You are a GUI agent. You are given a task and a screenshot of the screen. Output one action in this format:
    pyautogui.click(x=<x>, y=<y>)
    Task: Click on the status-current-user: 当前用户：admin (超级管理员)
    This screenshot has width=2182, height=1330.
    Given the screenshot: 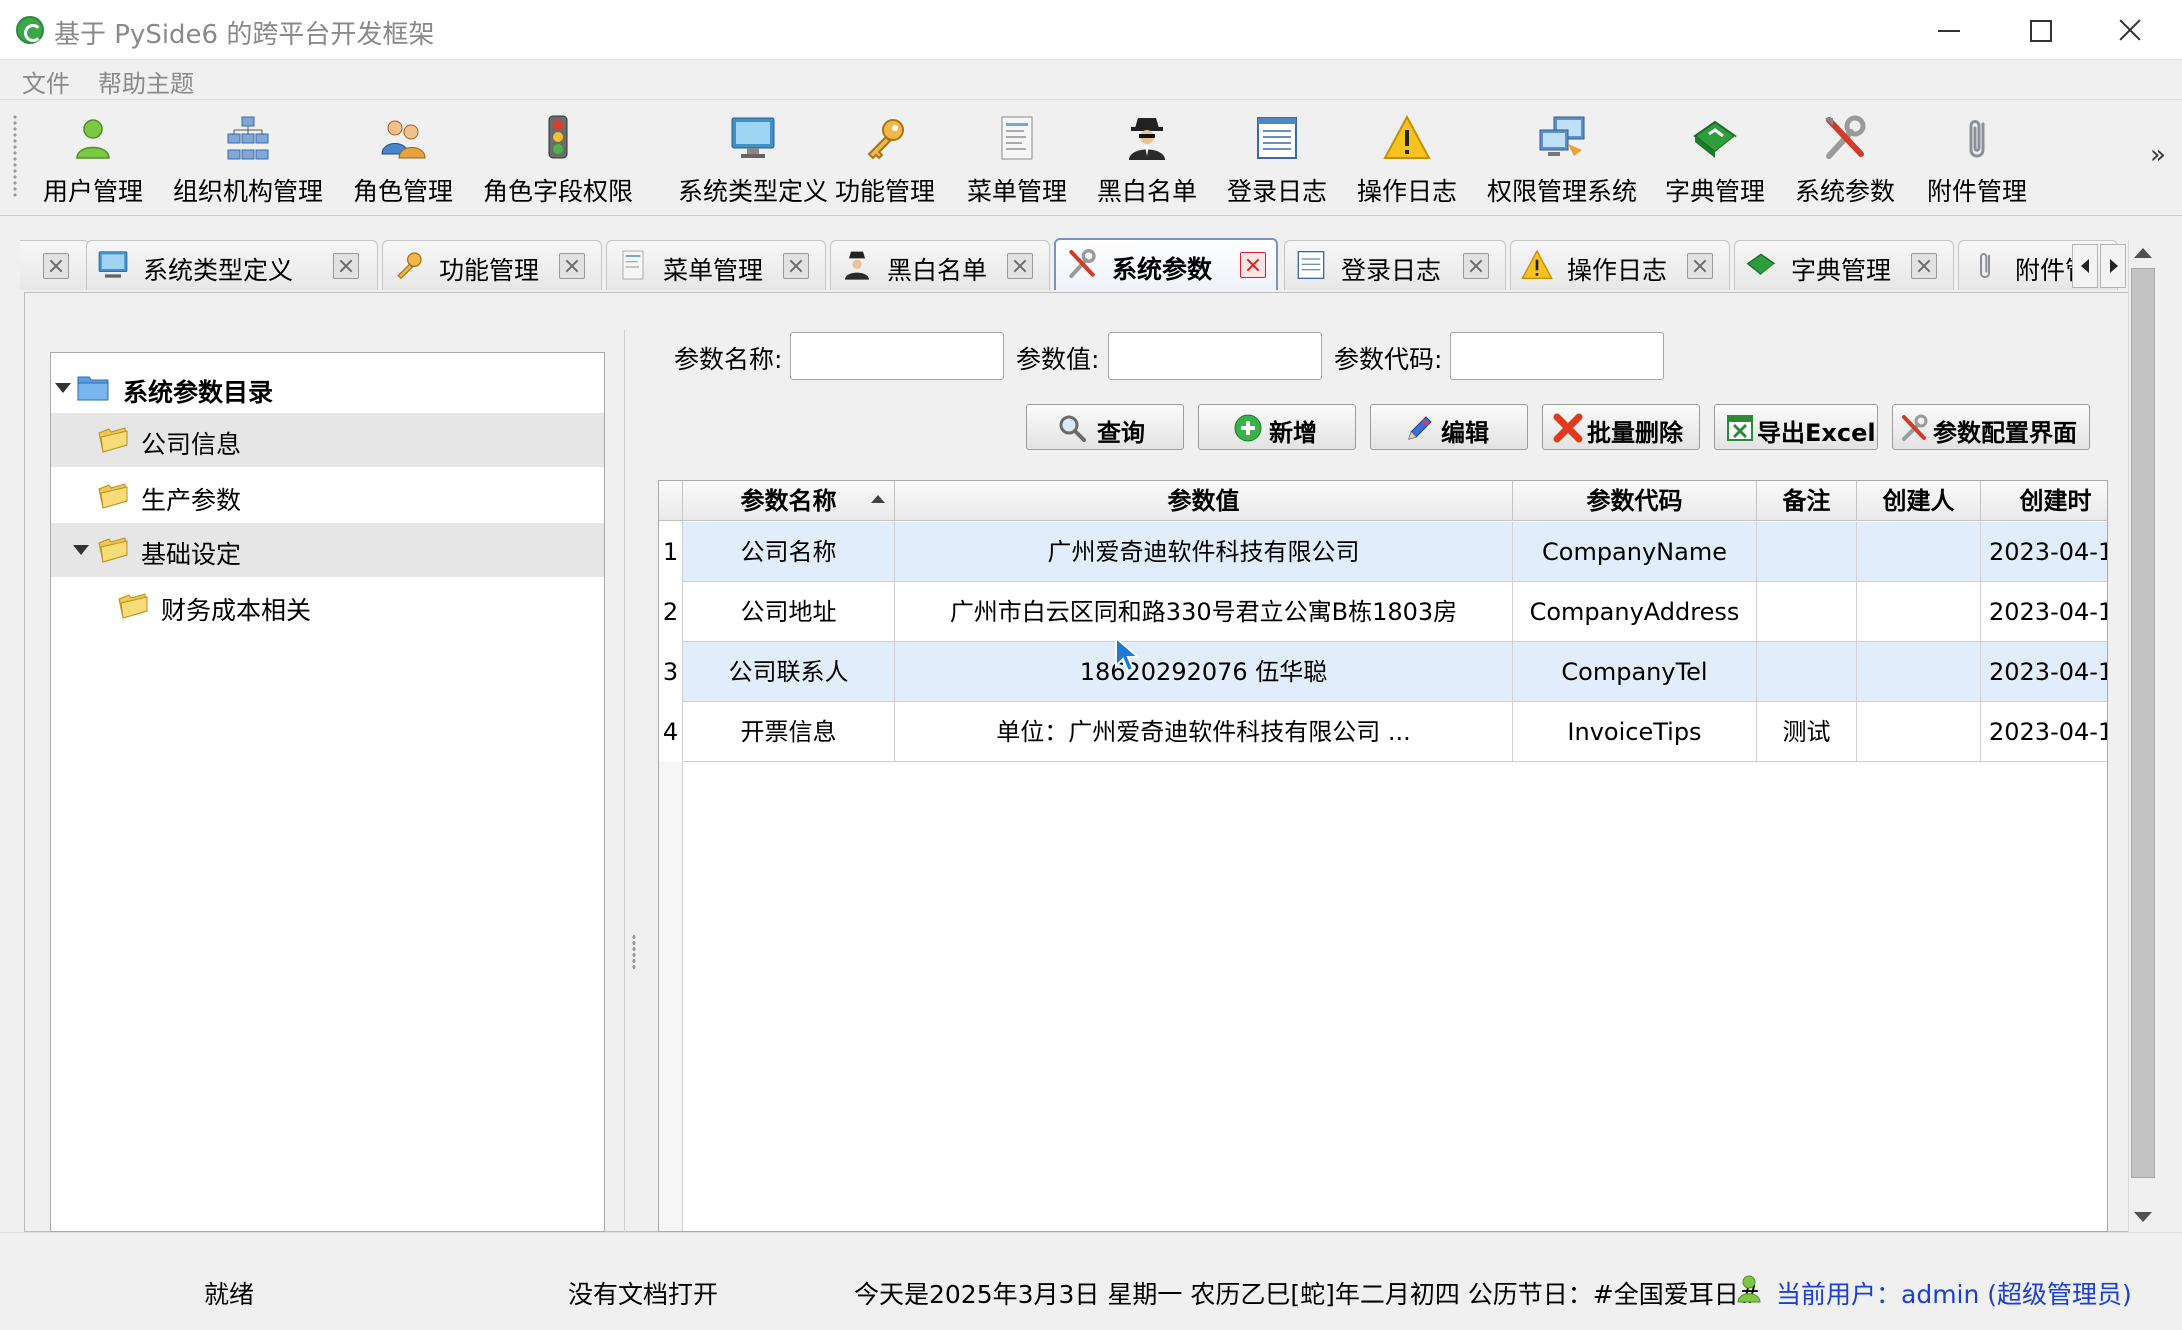 What is the action you would take?
    pyautogui.click(x=1954, y=1293)
    